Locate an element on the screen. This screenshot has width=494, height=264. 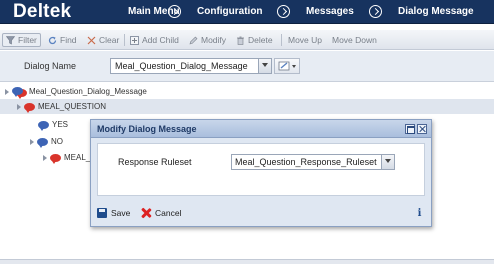
cancel-icon is located at coordinates (146, 213).